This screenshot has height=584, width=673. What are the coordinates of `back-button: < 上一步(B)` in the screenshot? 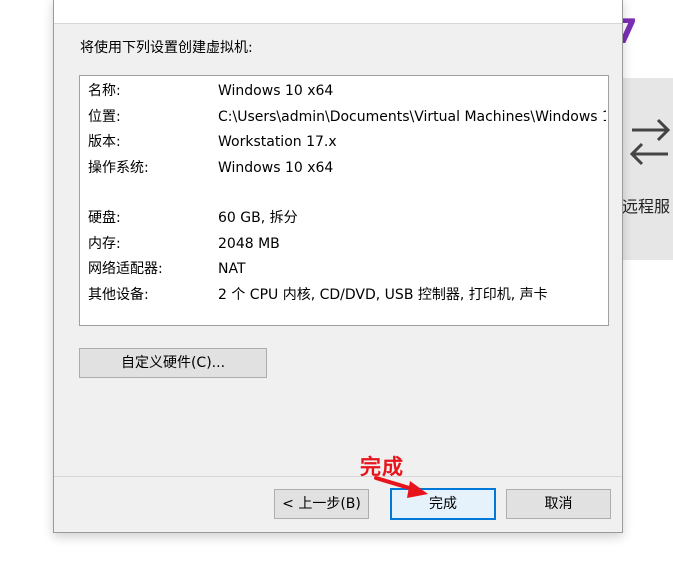 It's located at (321, 504).